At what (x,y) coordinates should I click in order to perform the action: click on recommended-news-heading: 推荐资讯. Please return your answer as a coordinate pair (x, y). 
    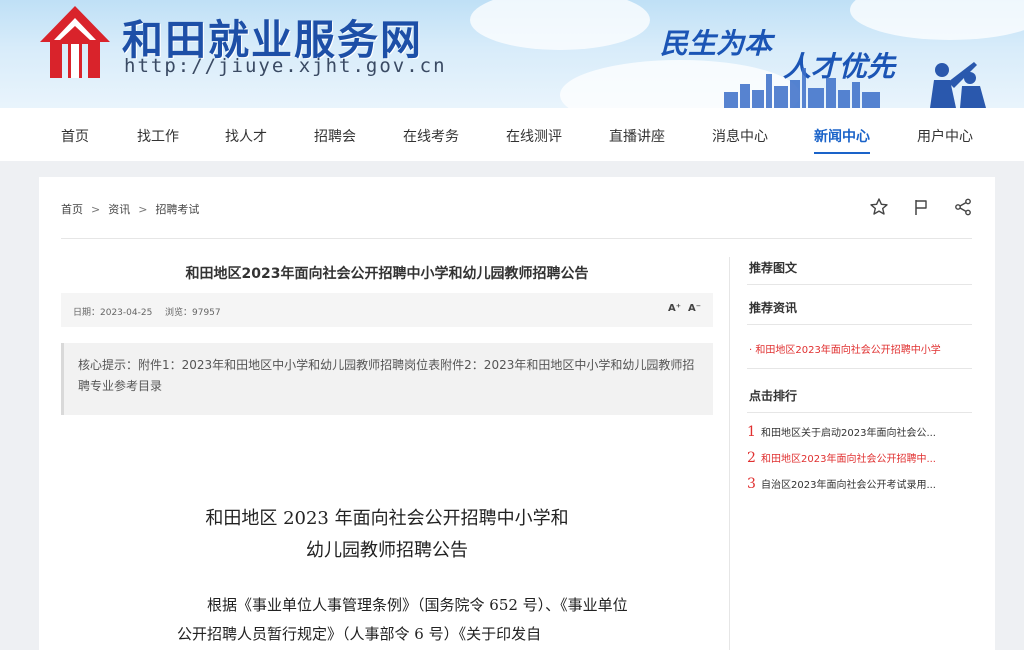
    Looking at the image, I should click on (859, 308).